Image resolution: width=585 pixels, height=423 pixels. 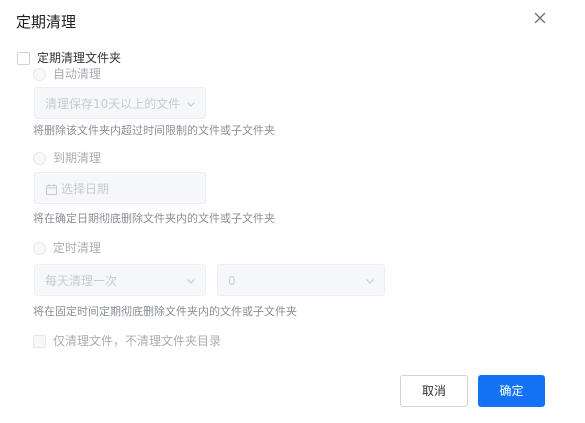 I want to click on retention-select: 清理保存10天以上的文件, so click(x=120, y=103).